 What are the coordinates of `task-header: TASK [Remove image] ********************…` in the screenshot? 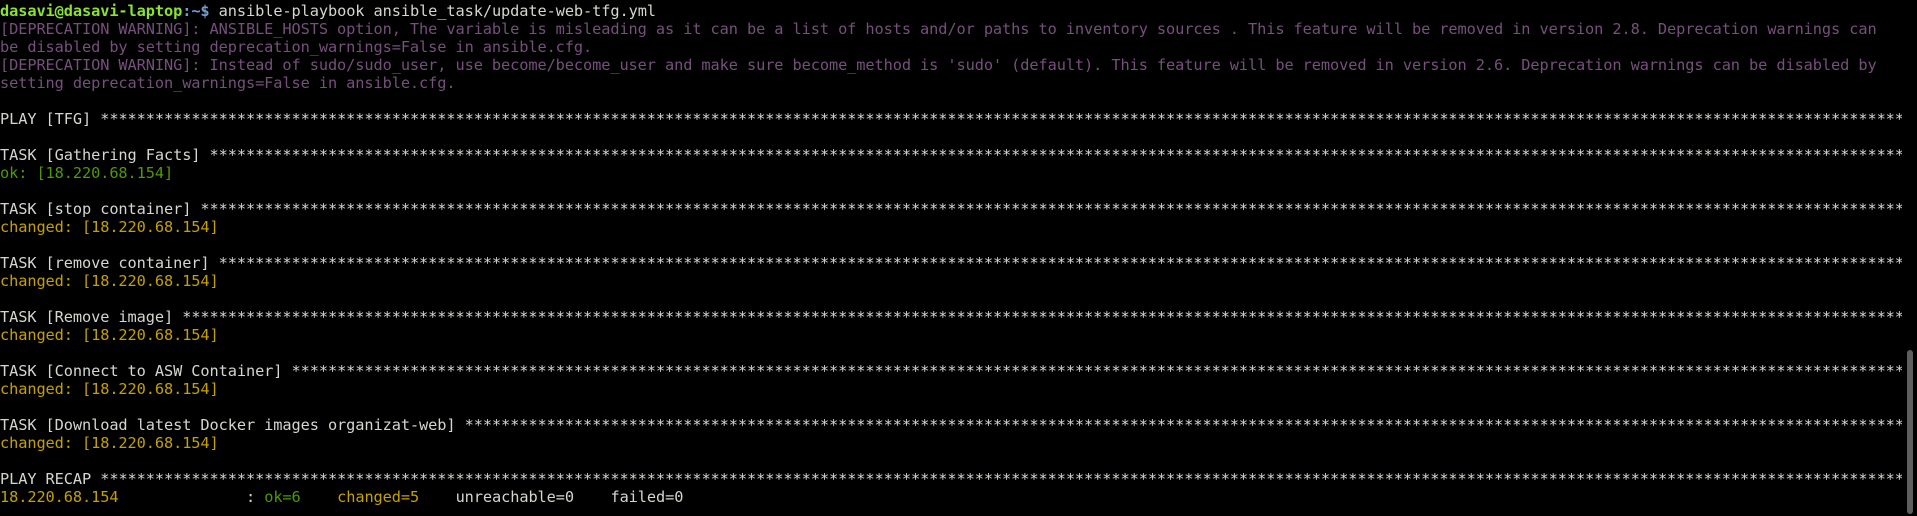 It's located at (951, 317).